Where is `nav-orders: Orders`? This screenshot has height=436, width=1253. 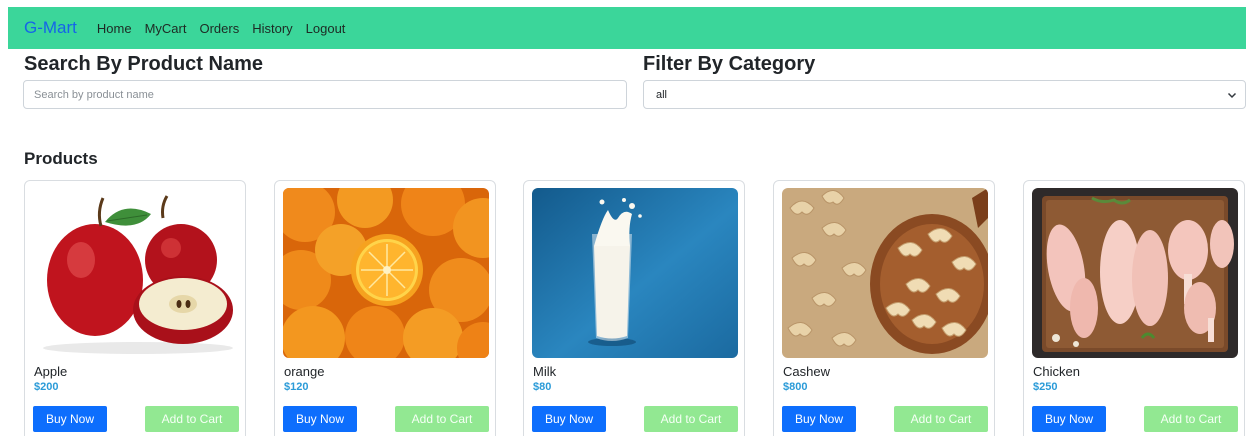
nav-orders: Orders is located at coordinates (219, 28).